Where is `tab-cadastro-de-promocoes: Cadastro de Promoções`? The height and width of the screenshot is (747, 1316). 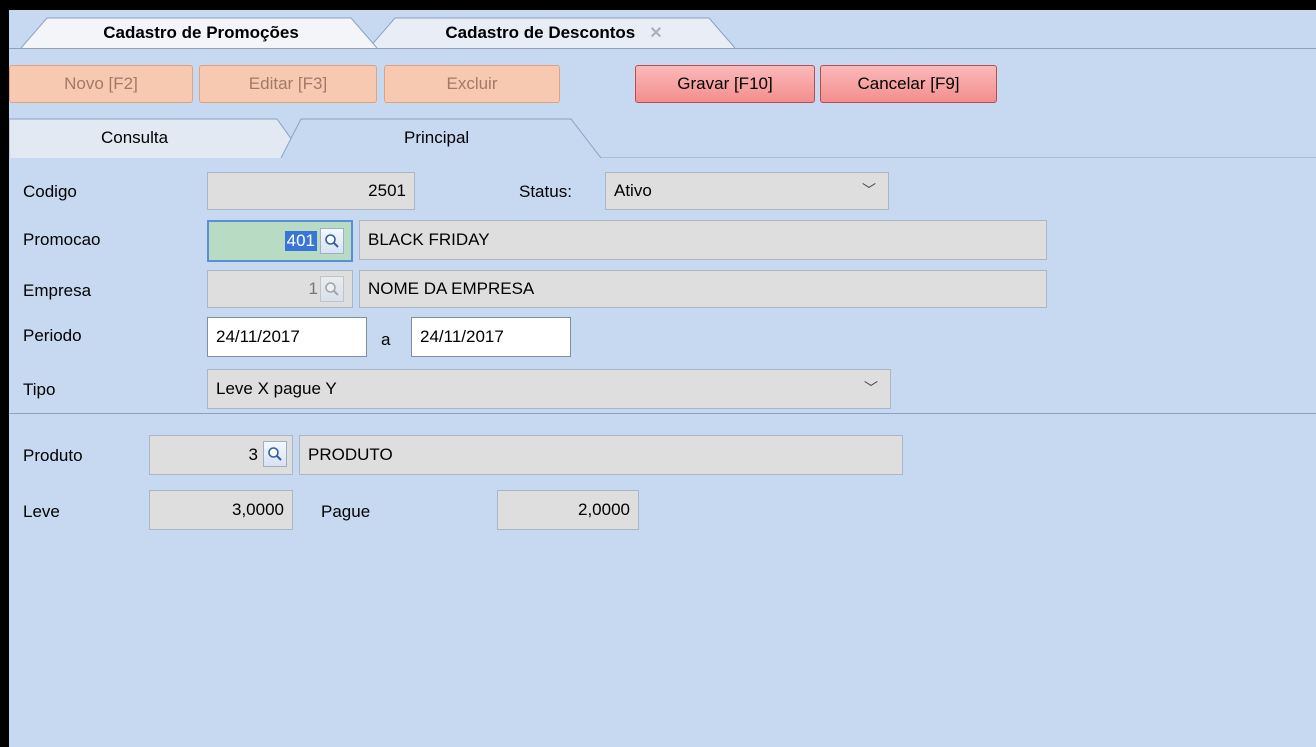
tab-cadastro-de-promocoes: Cadastro de Promoções is located at coordinates (201, 32).